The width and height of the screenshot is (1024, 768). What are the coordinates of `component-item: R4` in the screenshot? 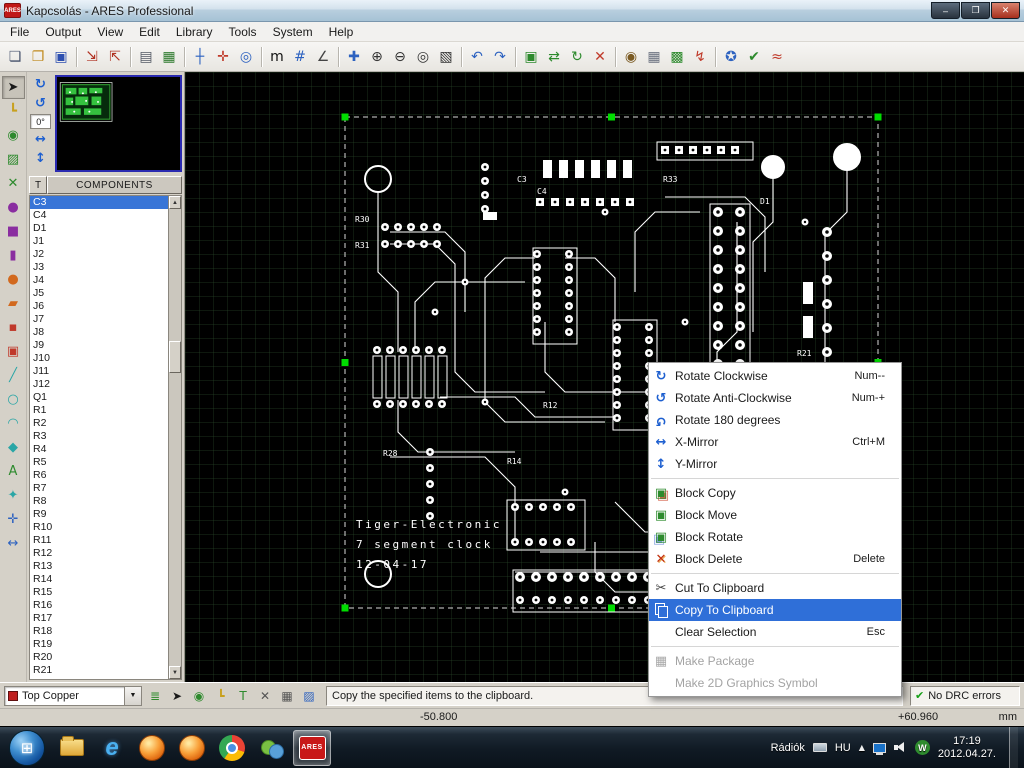 It's located at (99, 449).